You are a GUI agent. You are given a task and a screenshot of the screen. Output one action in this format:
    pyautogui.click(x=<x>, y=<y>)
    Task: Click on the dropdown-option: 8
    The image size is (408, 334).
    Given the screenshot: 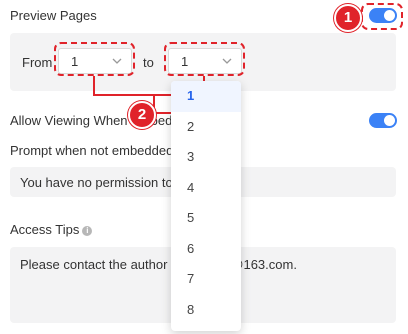 What is the action you would take?
    pyautogui.click(x=206, y=310)
    